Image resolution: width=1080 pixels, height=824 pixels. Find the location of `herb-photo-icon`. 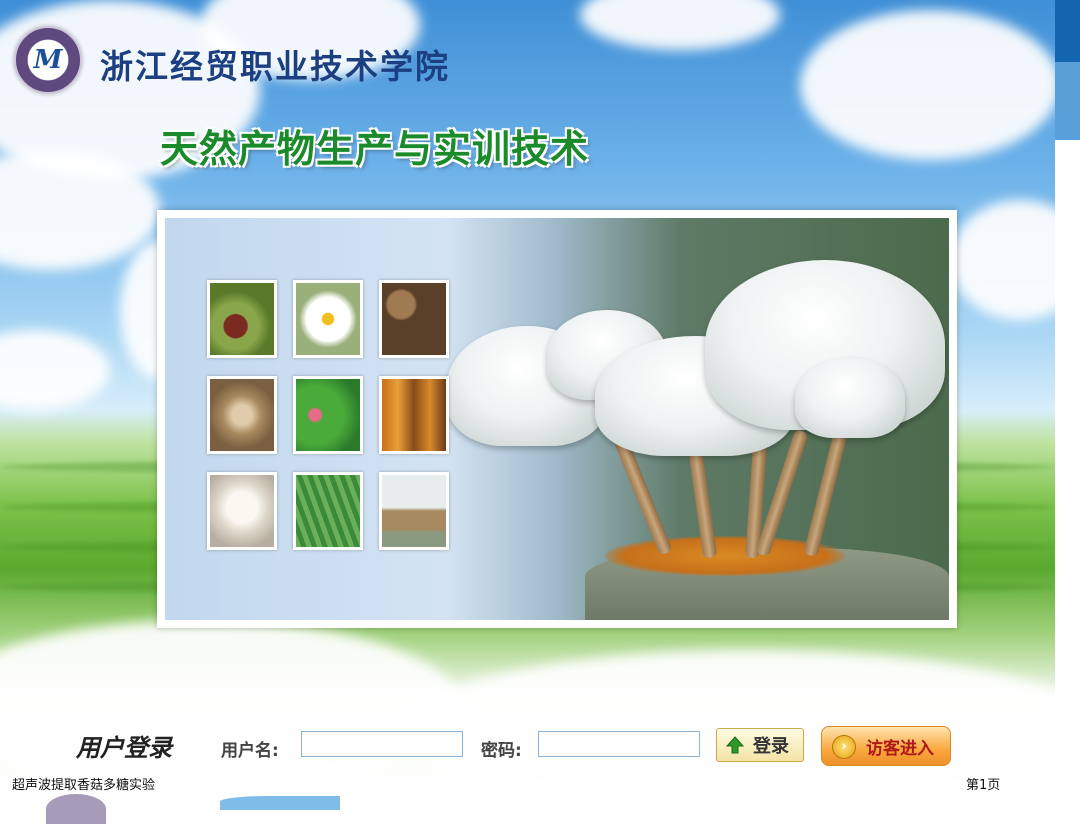

herb-photo-icon is located at coordinates (328, 511).